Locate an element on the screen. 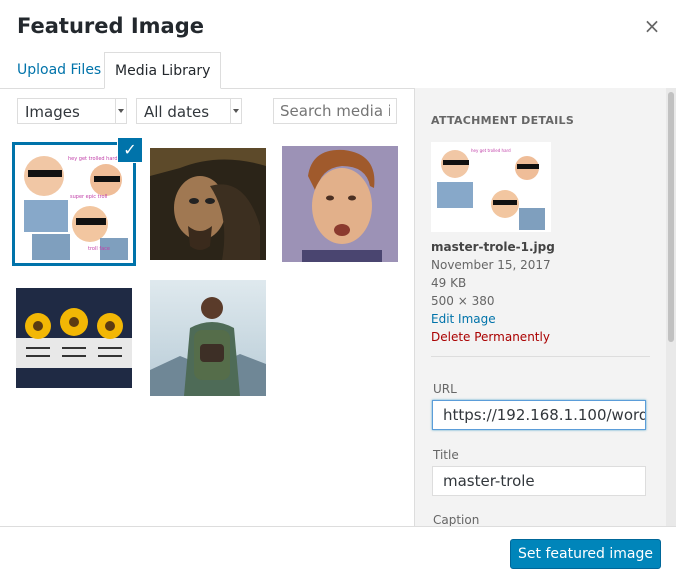  attachment-preview: hey get trolled hard is located at coordinates (491, 187).